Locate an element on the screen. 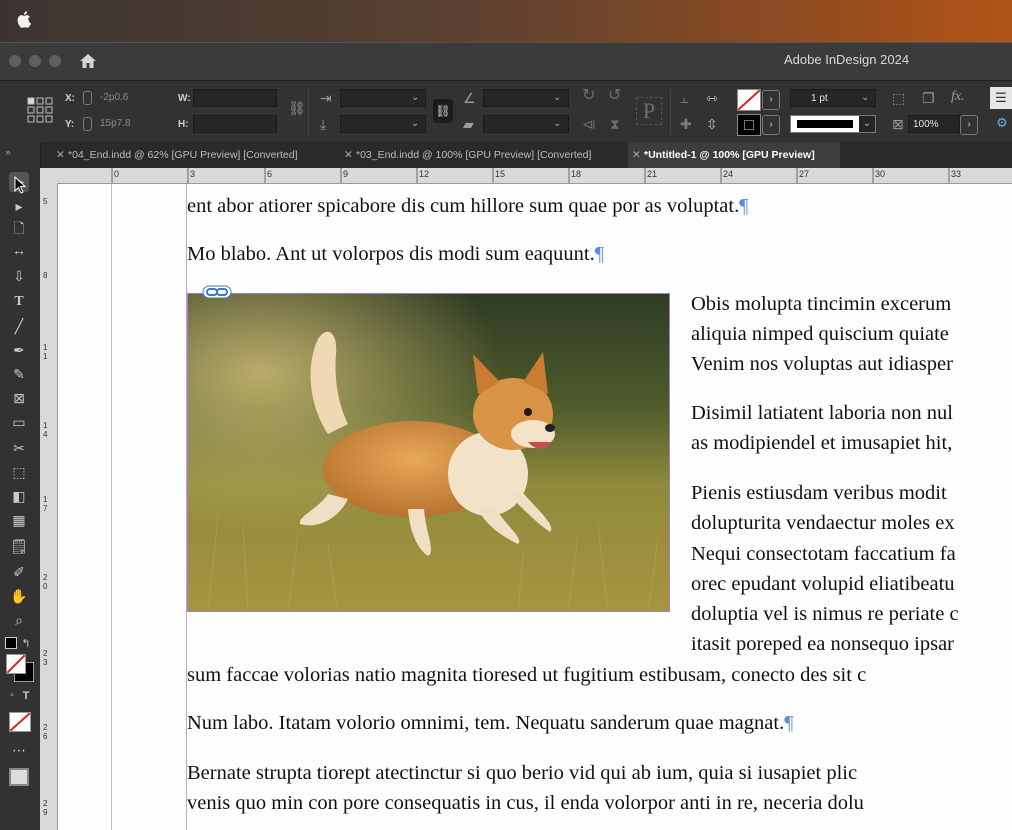 The image size is (1012, 830). text-line: dolupturita vendaectur moles ex is located at coordinates (823, 523).